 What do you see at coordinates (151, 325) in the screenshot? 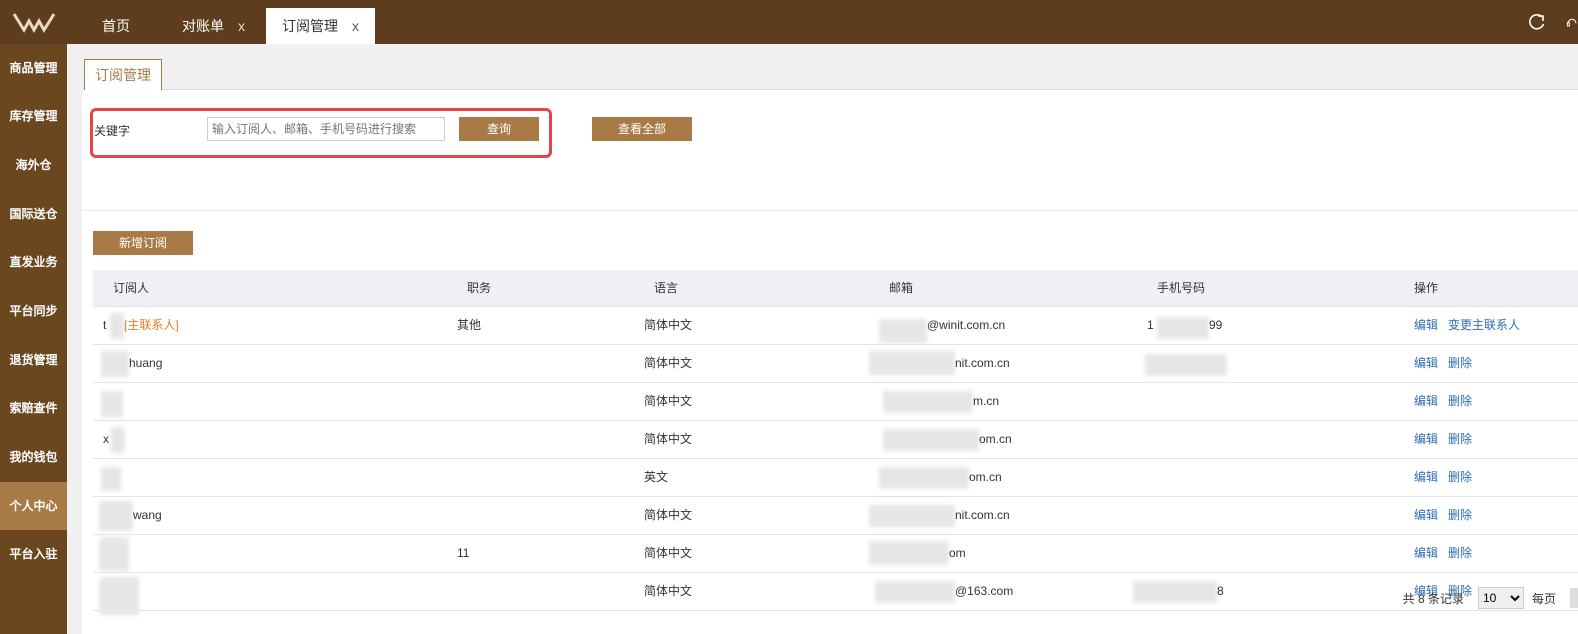
I see `main-contact-tag: [主联系人]` at bounding box center [151, 325].